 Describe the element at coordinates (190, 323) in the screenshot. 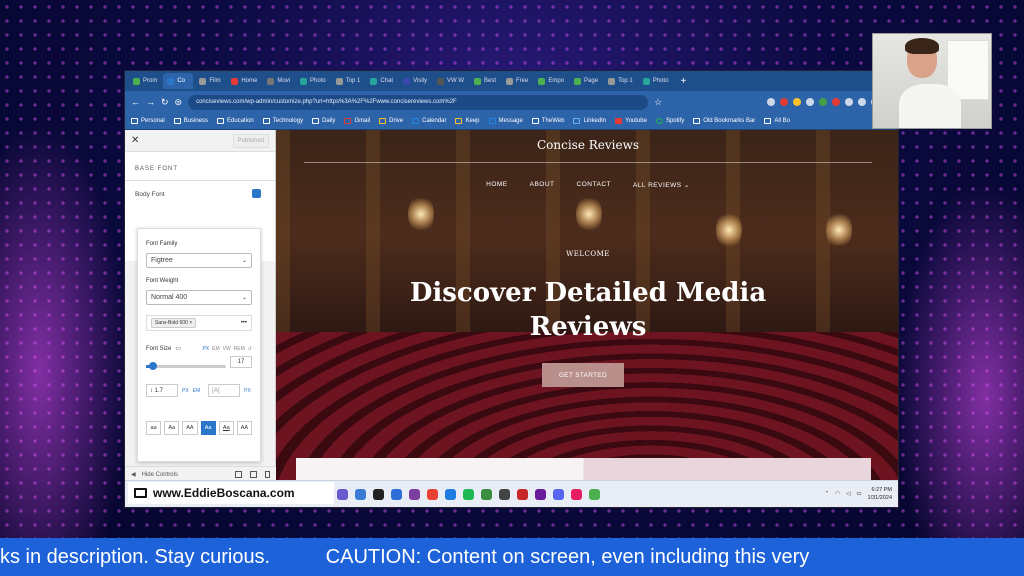

I see `remove-chip-icon: ×` at that location.